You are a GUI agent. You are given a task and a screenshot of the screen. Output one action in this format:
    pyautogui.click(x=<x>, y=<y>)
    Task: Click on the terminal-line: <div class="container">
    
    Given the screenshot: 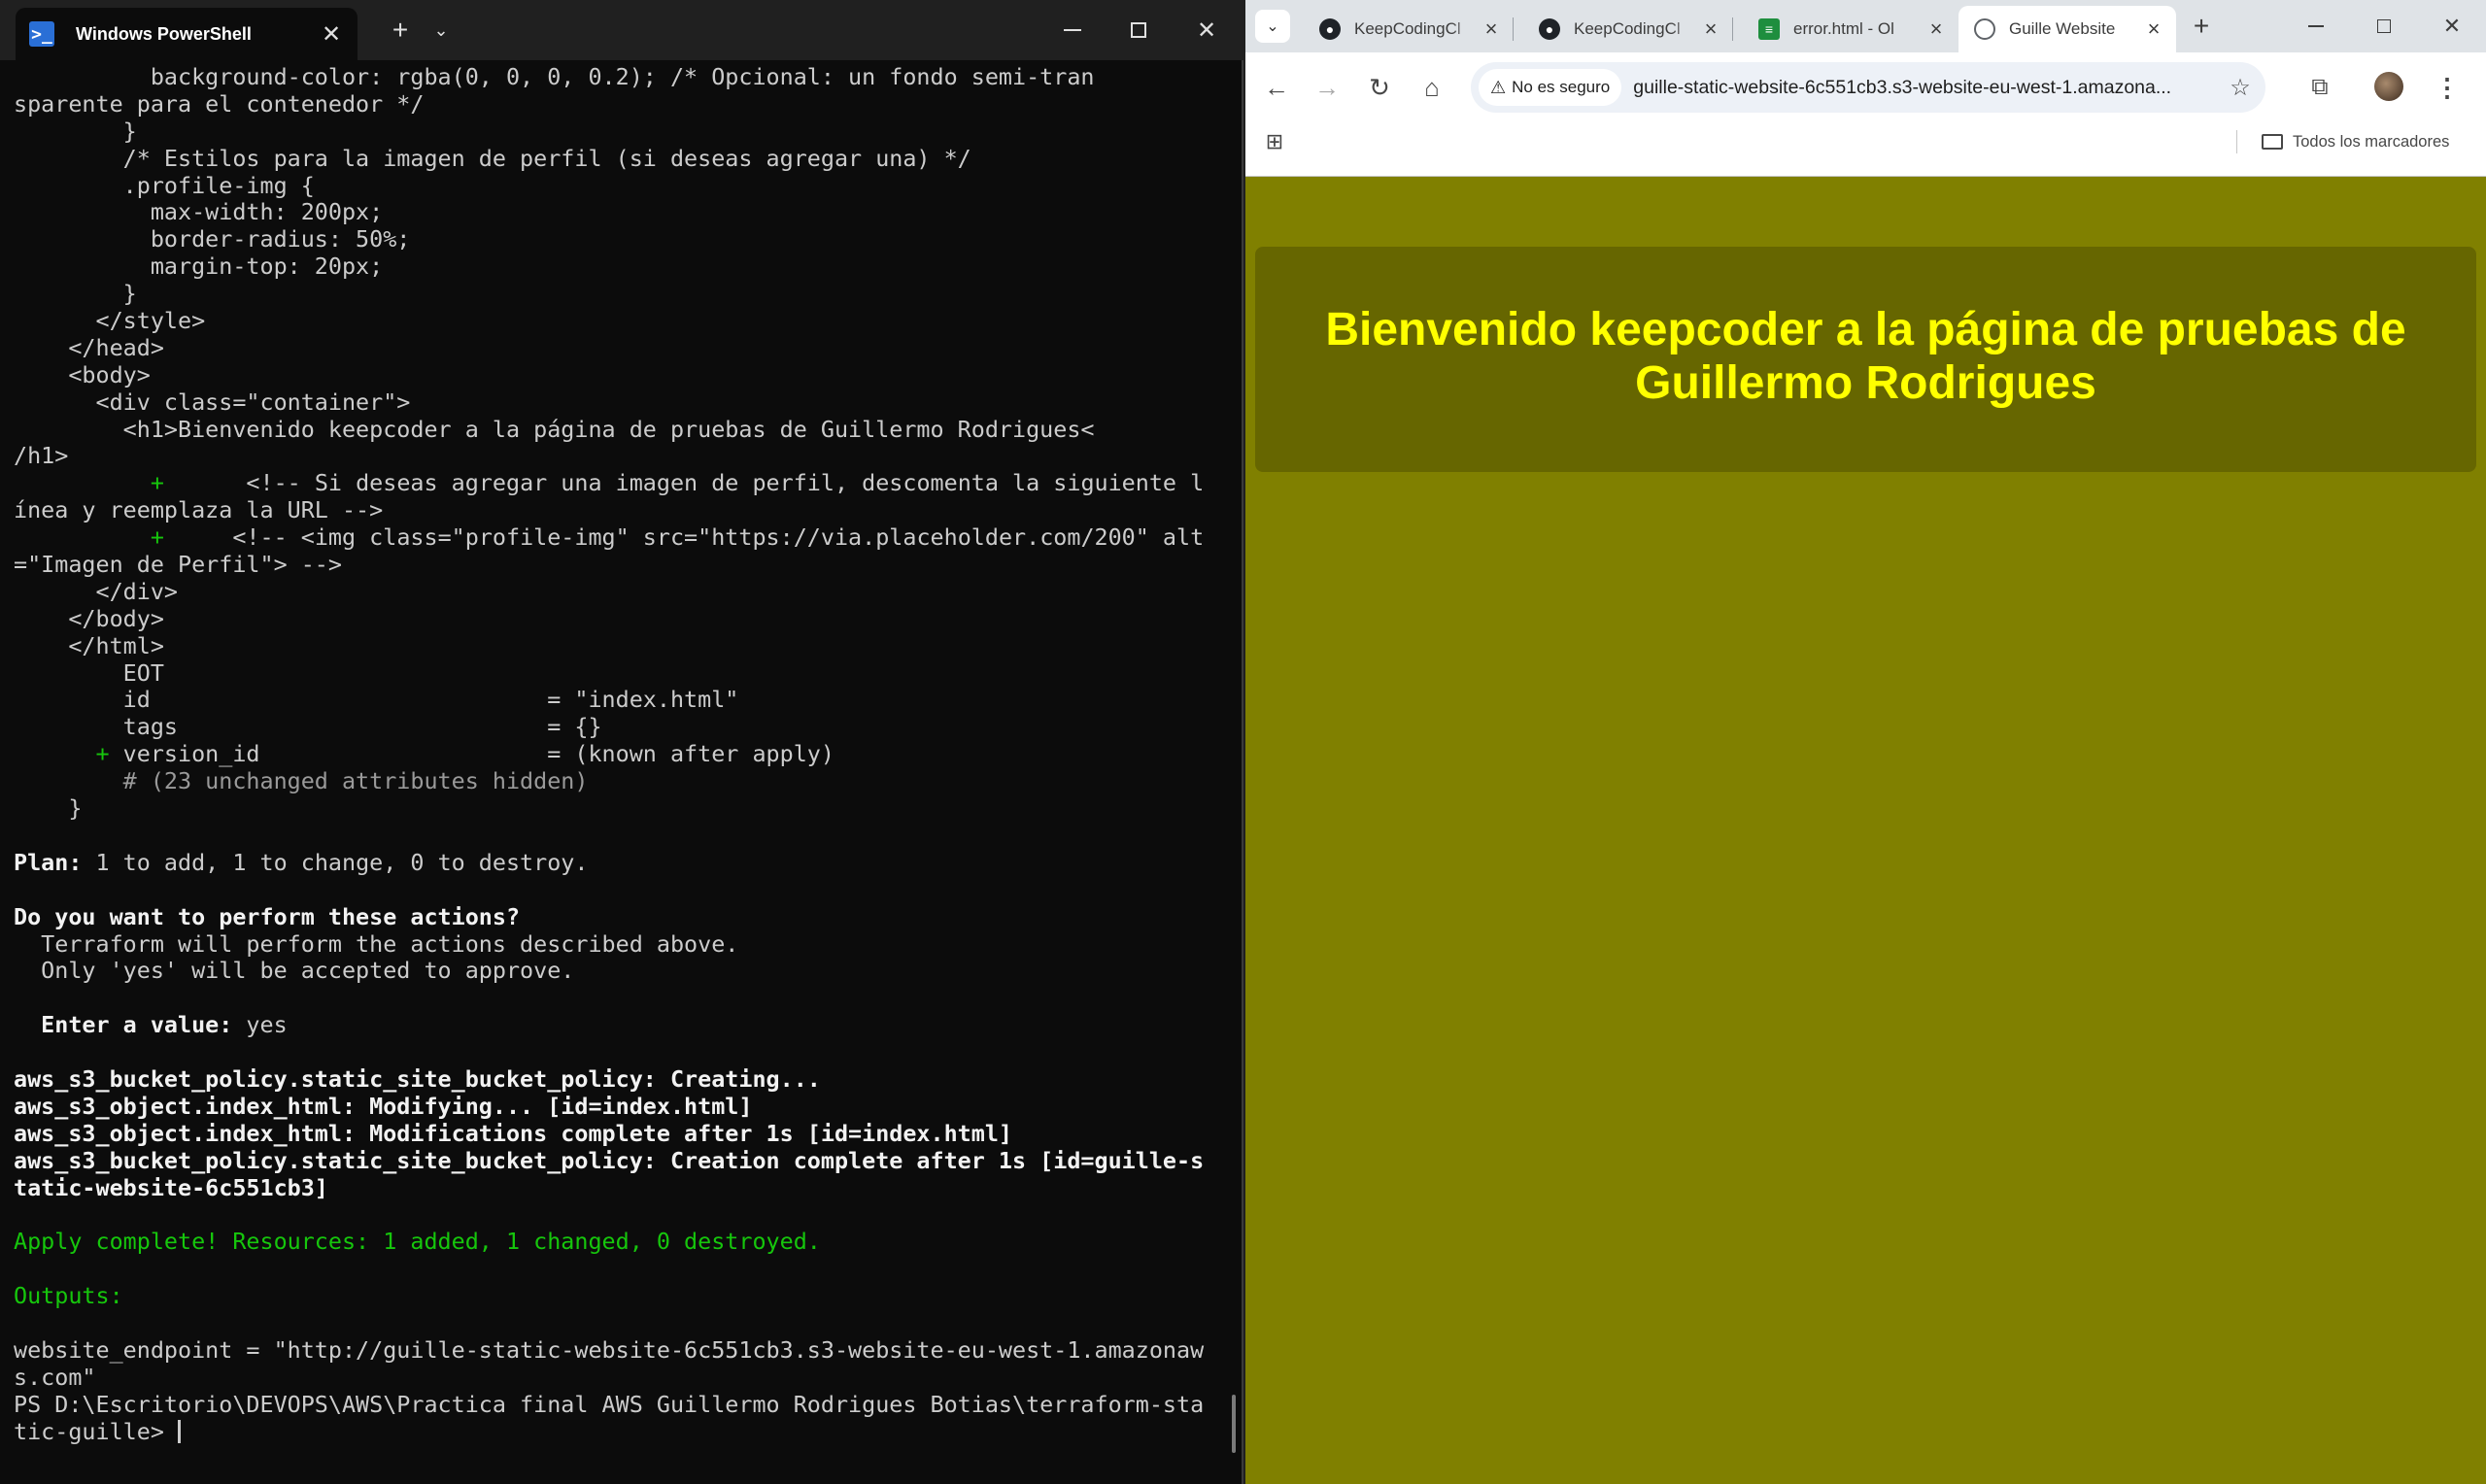 What is the action you would take?
    pyautogui.click(x=212, y=402)
    